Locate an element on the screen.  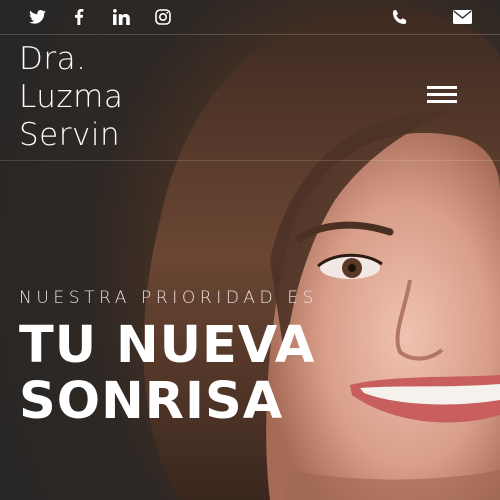
site-logo: Dra. Luzma Servin is located at coordinates (71, 97).